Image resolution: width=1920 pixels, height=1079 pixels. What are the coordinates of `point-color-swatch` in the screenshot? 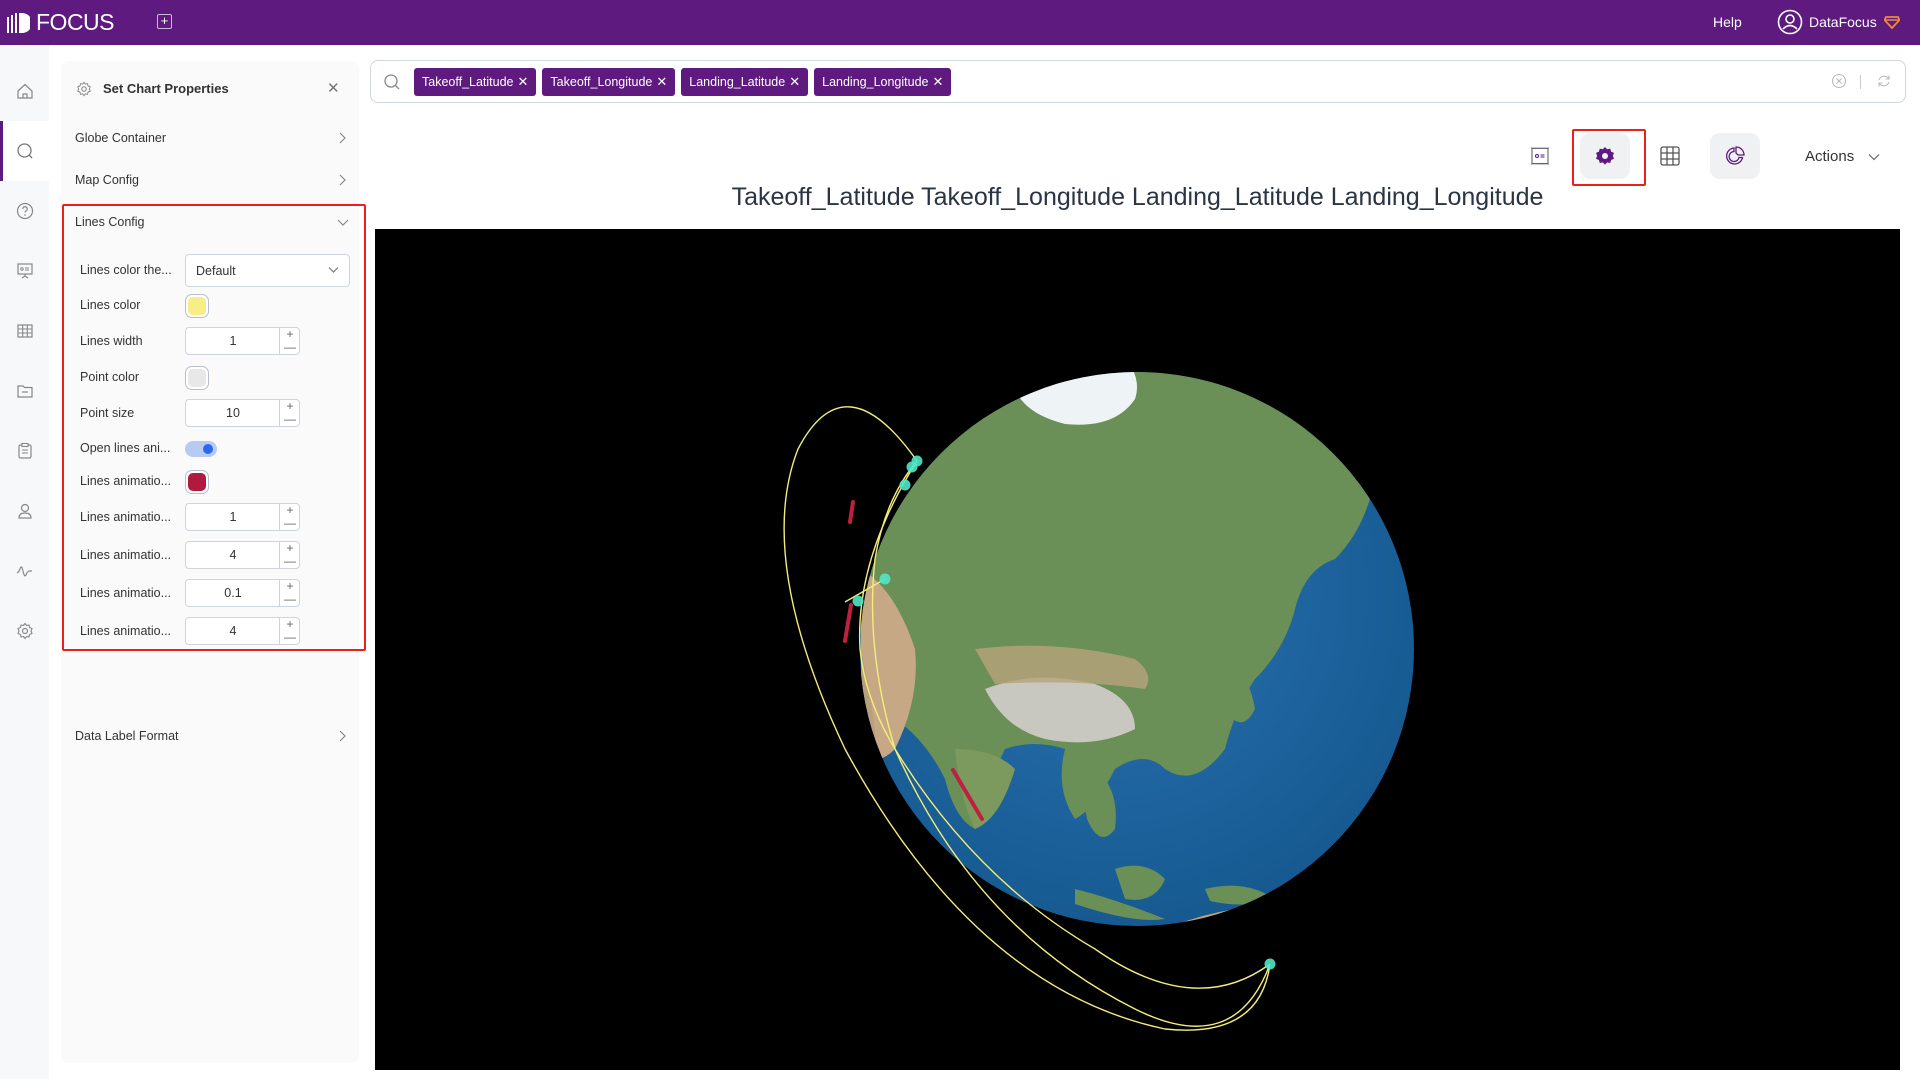 It's located at (197, 378).